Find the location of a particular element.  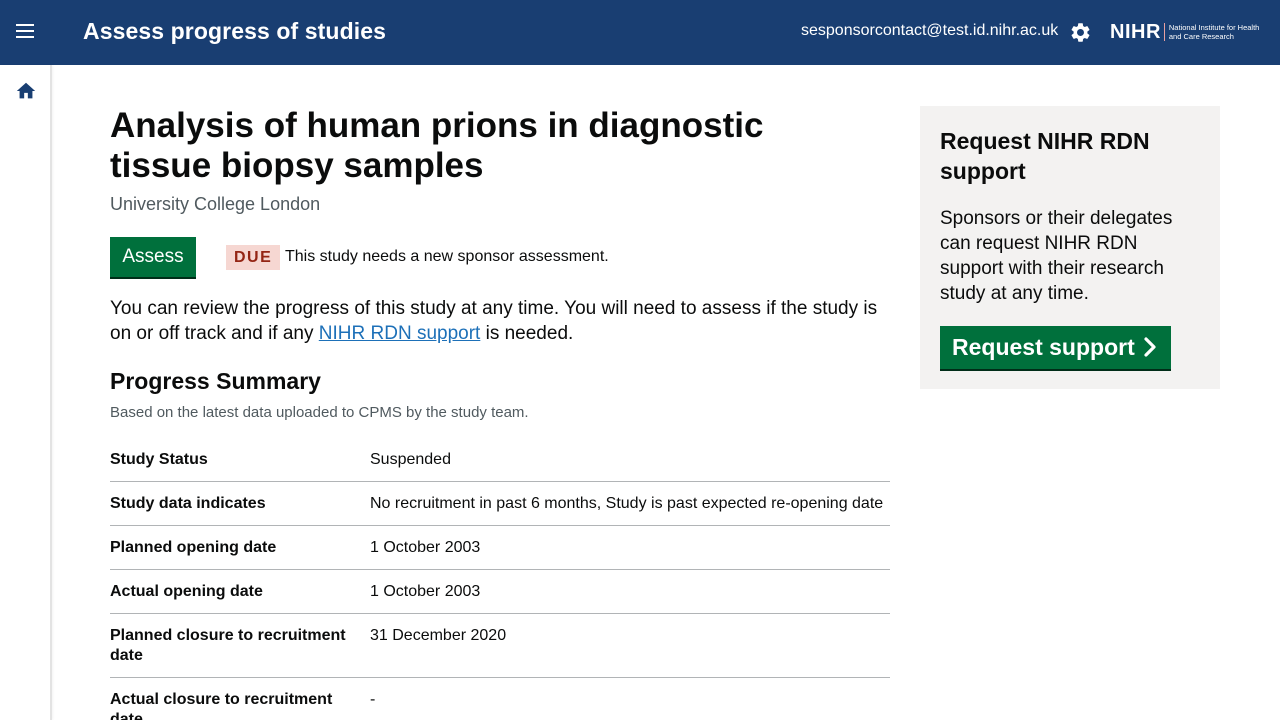

nihr-rdn-support-link: NIHR RDN support is located at coordinates (400, 333).